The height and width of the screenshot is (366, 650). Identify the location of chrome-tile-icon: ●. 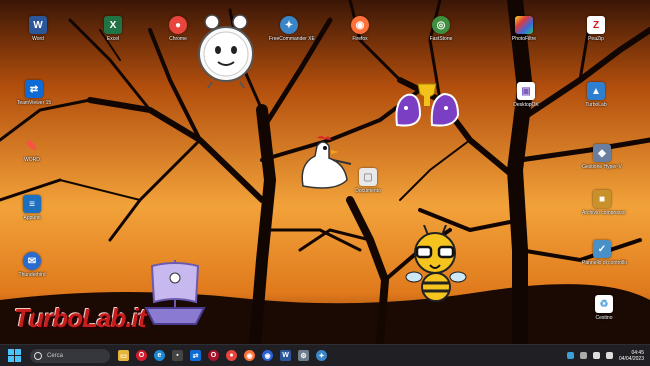
(178, 25).